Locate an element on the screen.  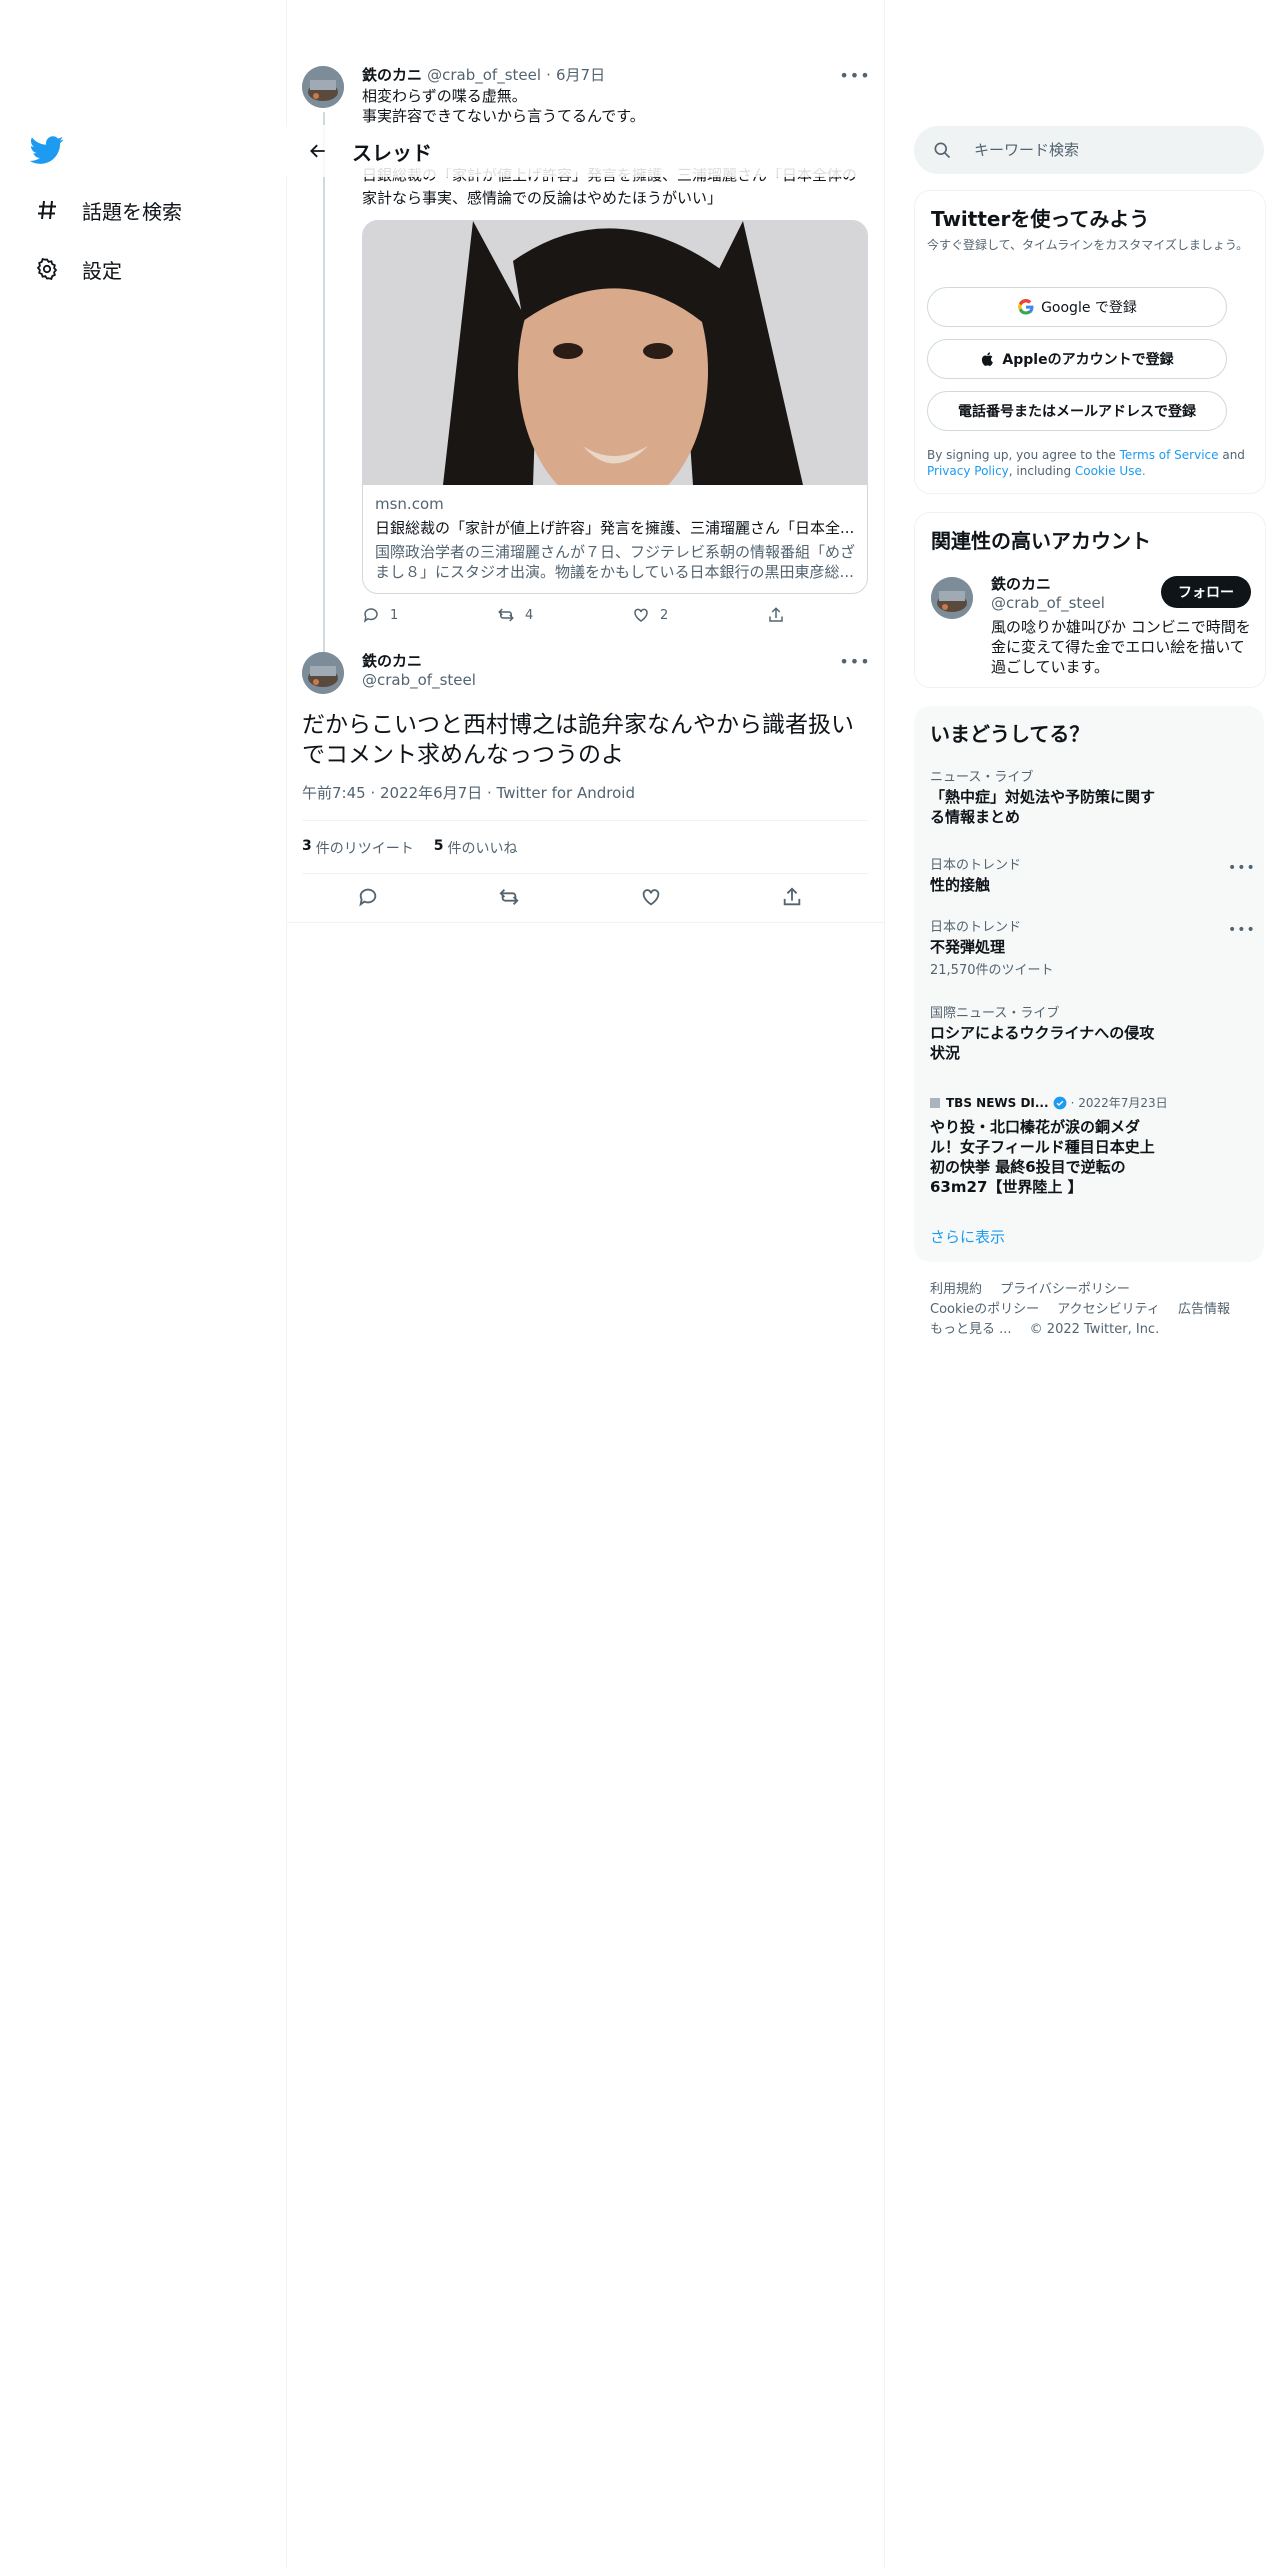
nav-explore: 話題を検索 is located at coordinates (108, 210).